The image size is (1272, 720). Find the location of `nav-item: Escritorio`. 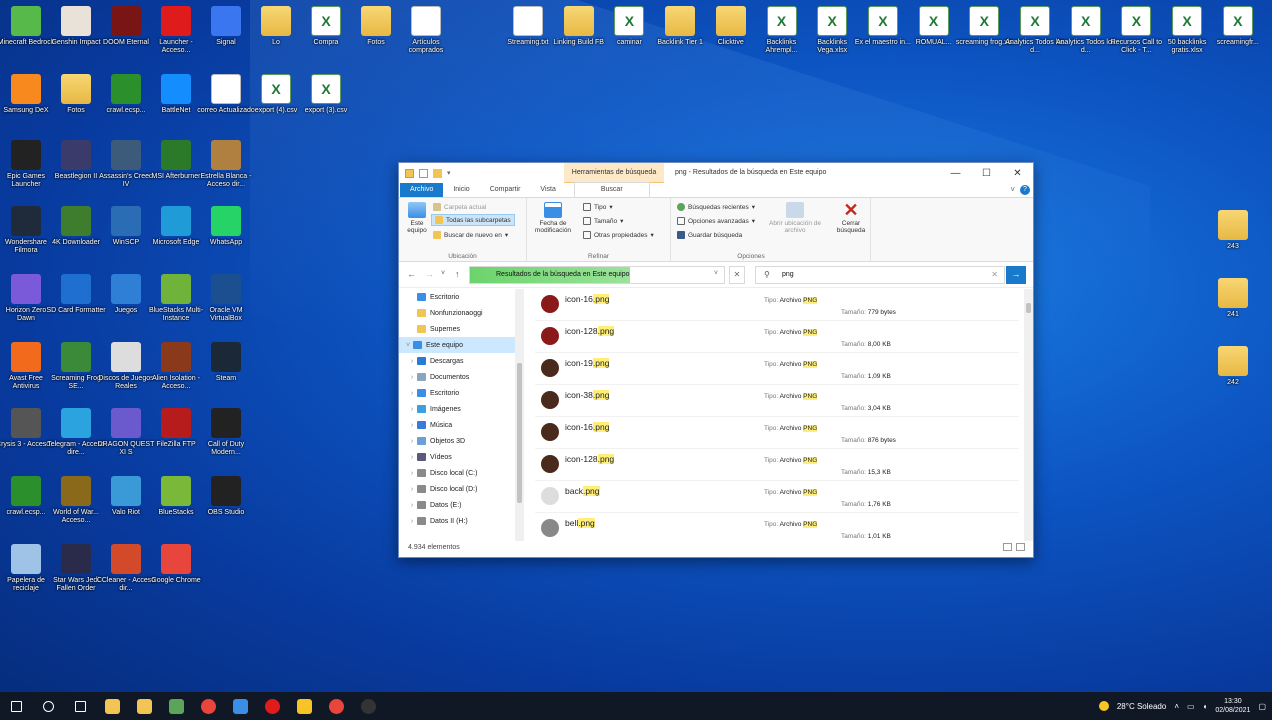

nav-item: Escritorio is located at coordinates (461, 297).